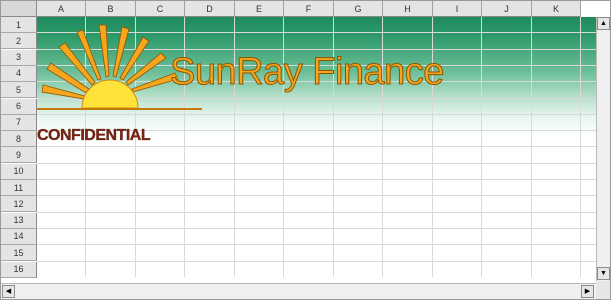 The width and height of the screenshot is (611, 300). I want to click on scrollbar-corner, so click(603, 290).